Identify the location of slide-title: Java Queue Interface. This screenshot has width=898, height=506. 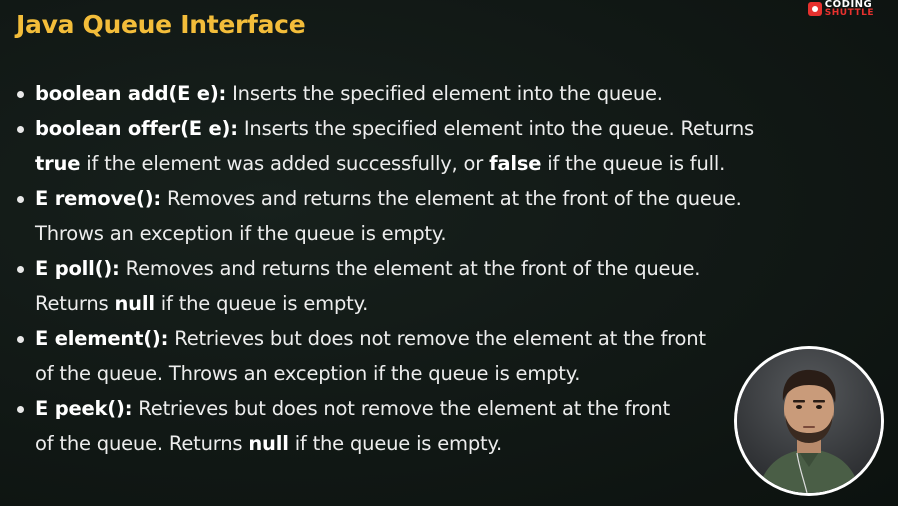
(161, 24).